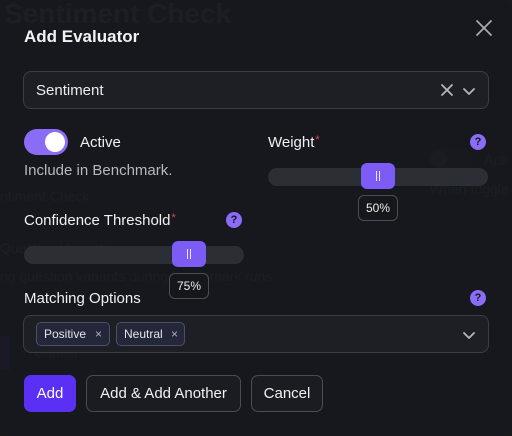 This screenshot has height=436, width=512. What do you see at coordinates (189, 254) in the screenshot?
I see `confidence-threshold-slider-thumb` at bounding box center [189, 254].